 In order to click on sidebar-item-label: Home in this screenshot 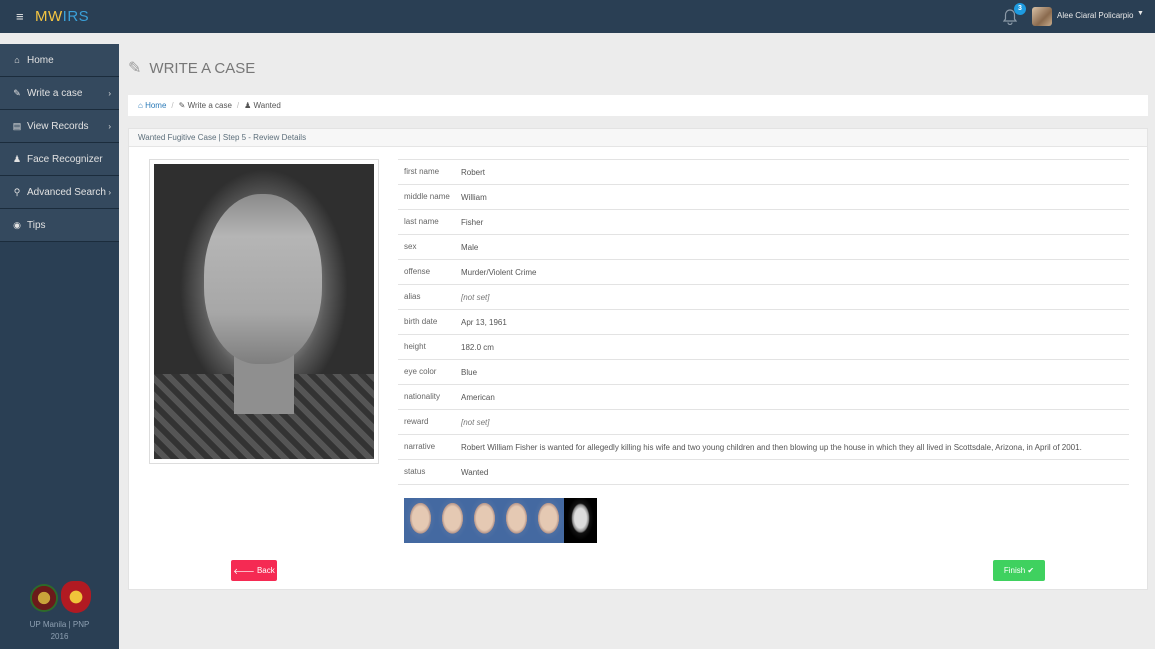, I will do `click(40, 60)`.